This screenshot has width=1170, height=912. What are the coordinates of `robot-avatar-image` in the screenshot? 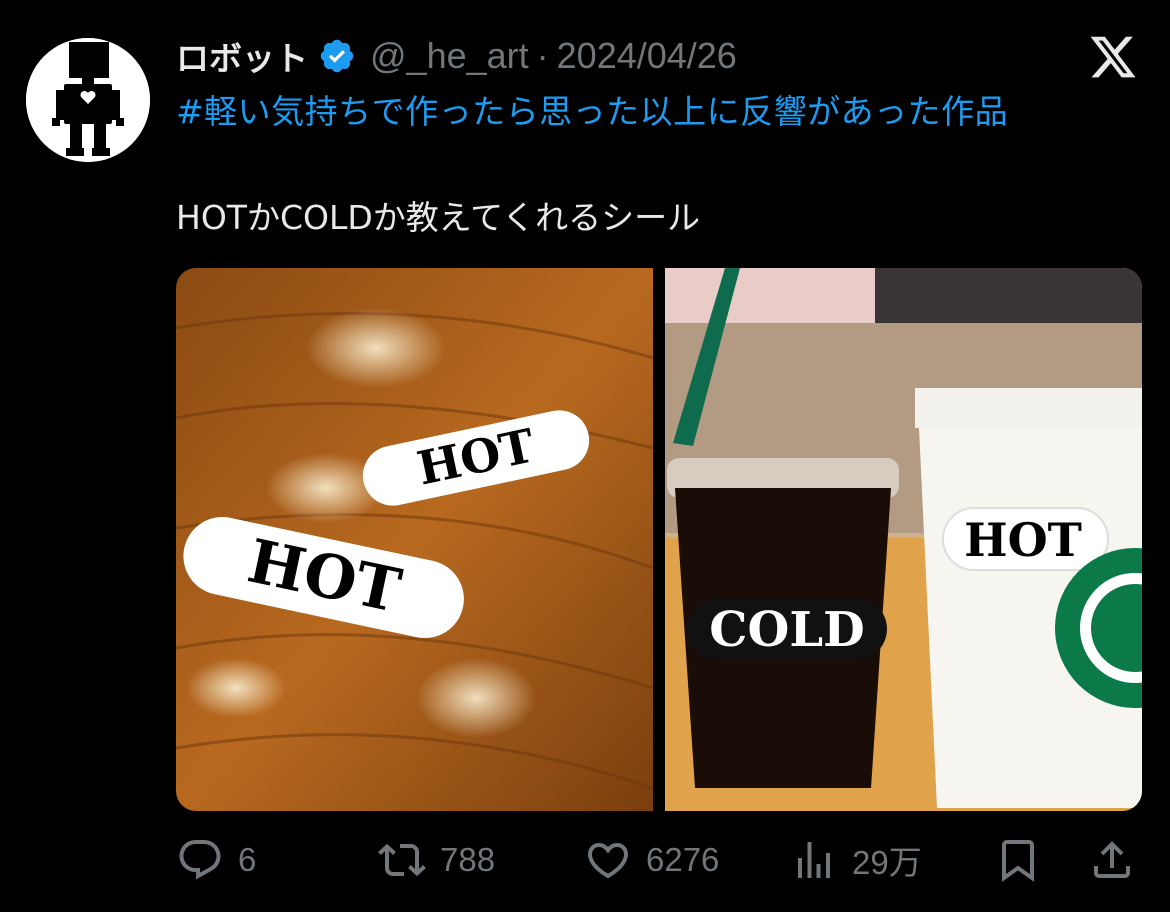 It's located at (88, 100).